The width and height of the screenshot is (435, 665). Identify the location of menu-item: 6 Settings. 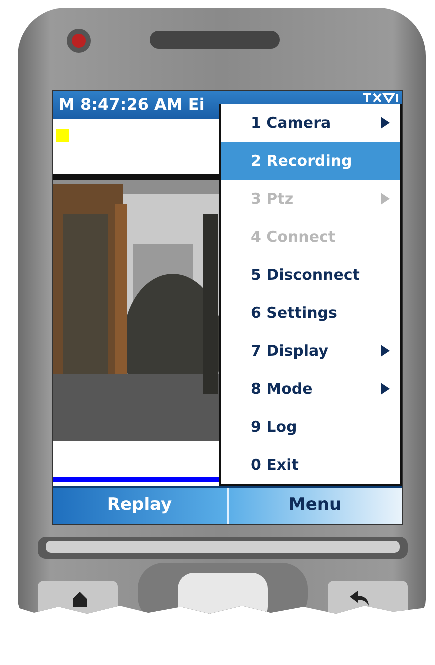
(310, 313).